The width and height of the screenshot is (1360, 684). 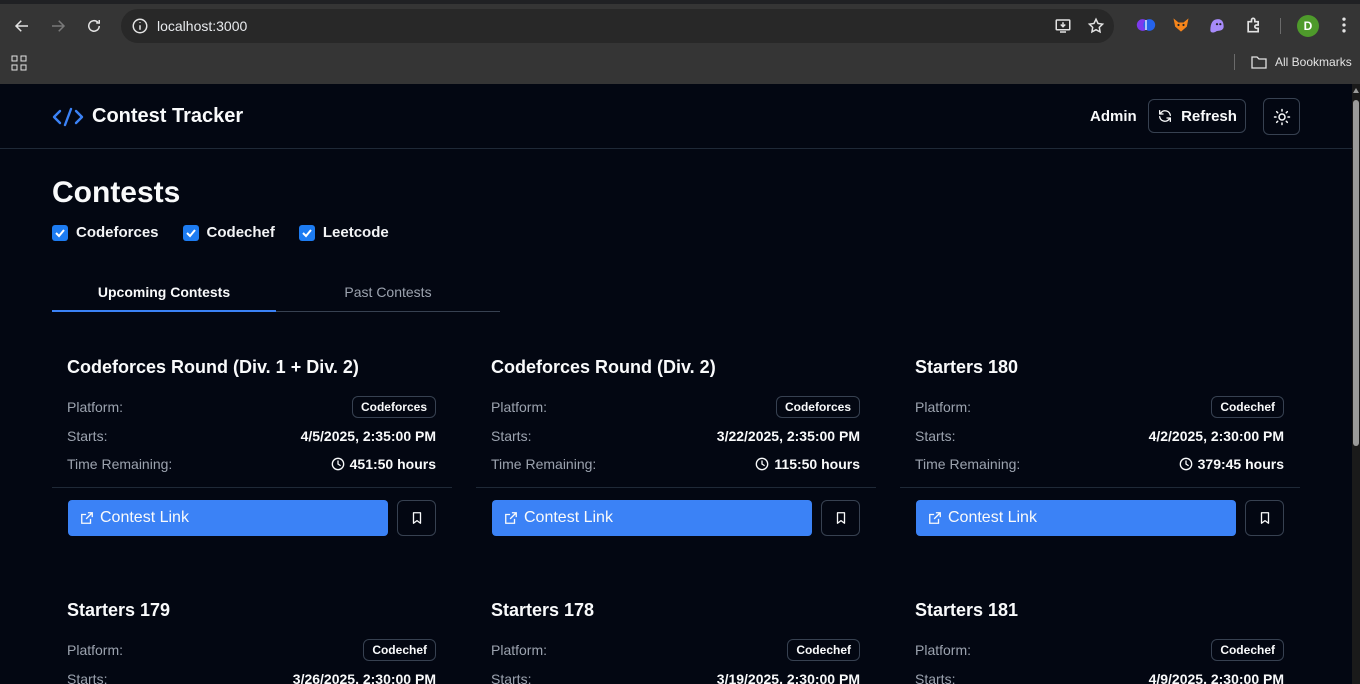 I want to click on contest-title: Starters 178, so click(x=543, y=610).